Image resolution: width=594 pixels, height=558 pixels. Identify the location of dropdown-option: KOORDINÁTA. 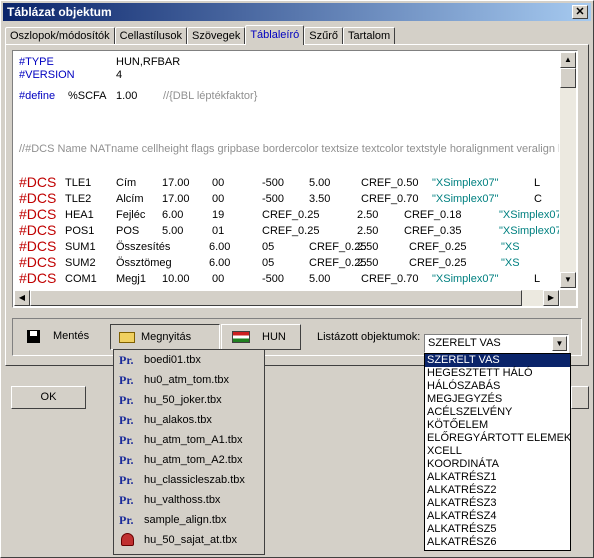
(497, 464).